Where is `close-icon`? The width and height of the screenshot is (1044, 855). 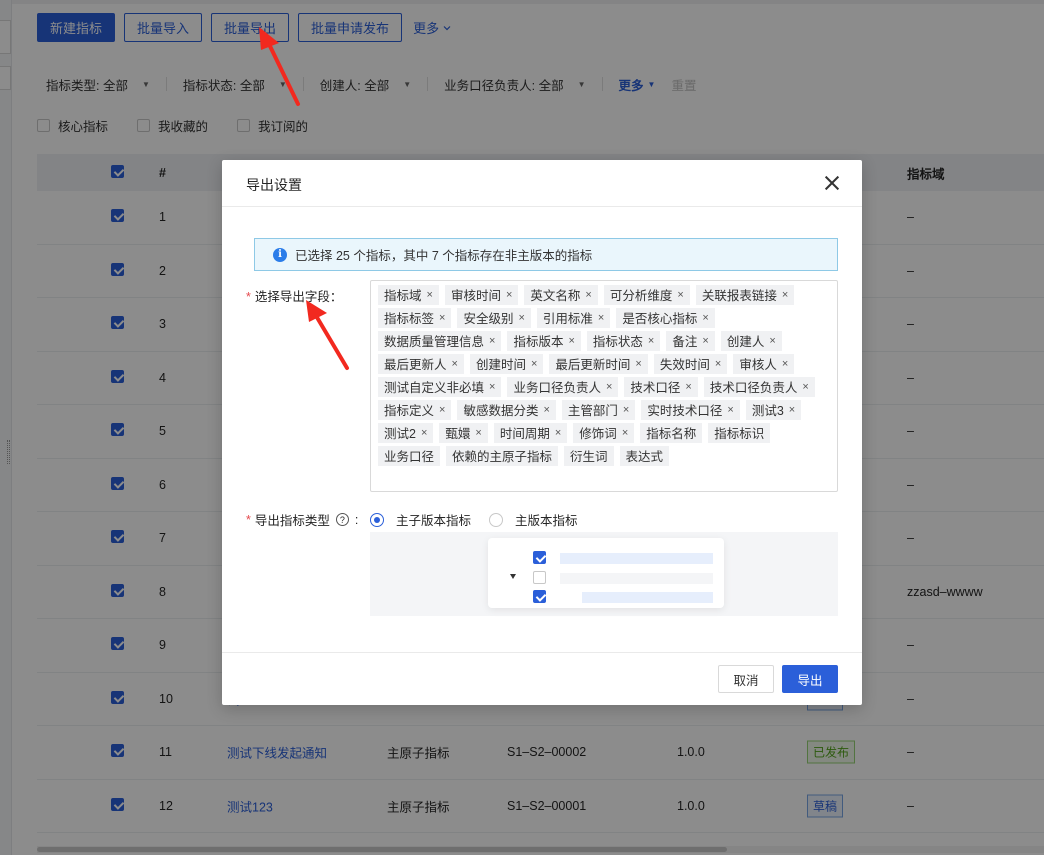
close-icon is located at coordinates (832, 183).